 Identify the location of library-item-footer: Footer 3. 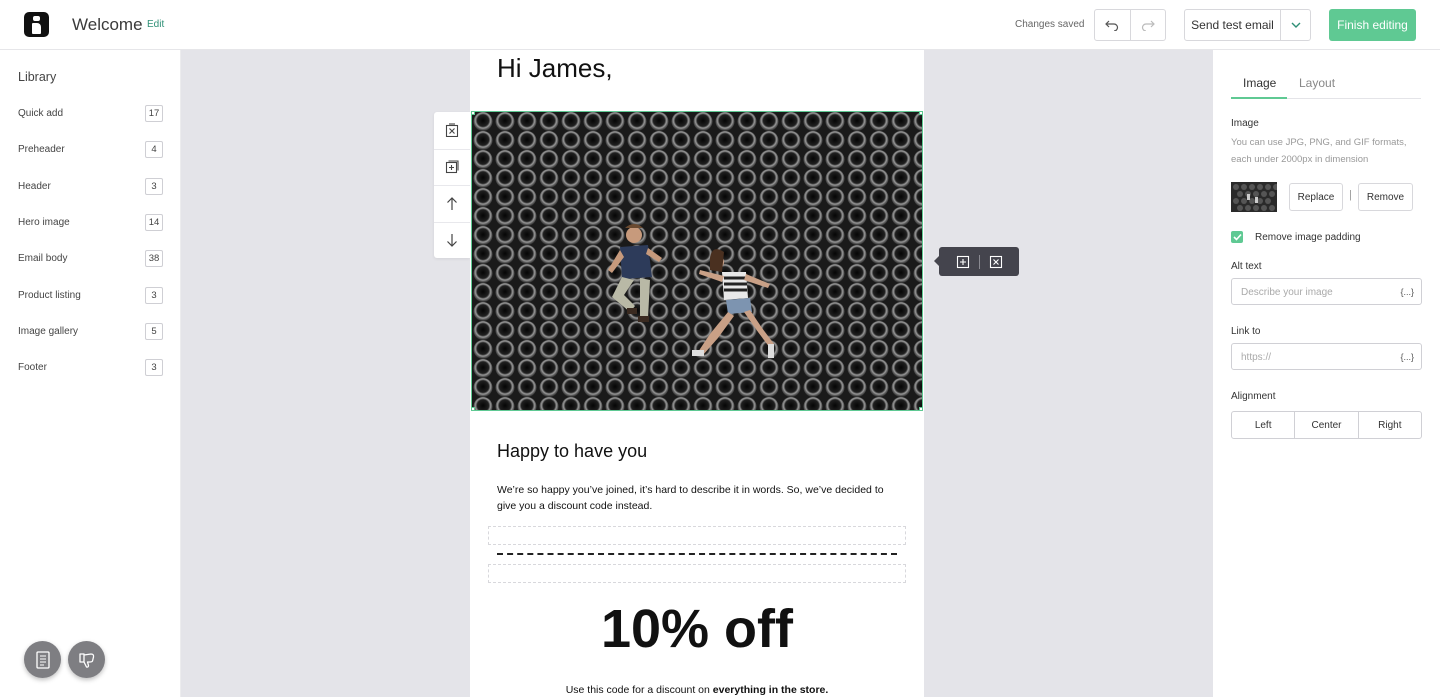
(90, 367).